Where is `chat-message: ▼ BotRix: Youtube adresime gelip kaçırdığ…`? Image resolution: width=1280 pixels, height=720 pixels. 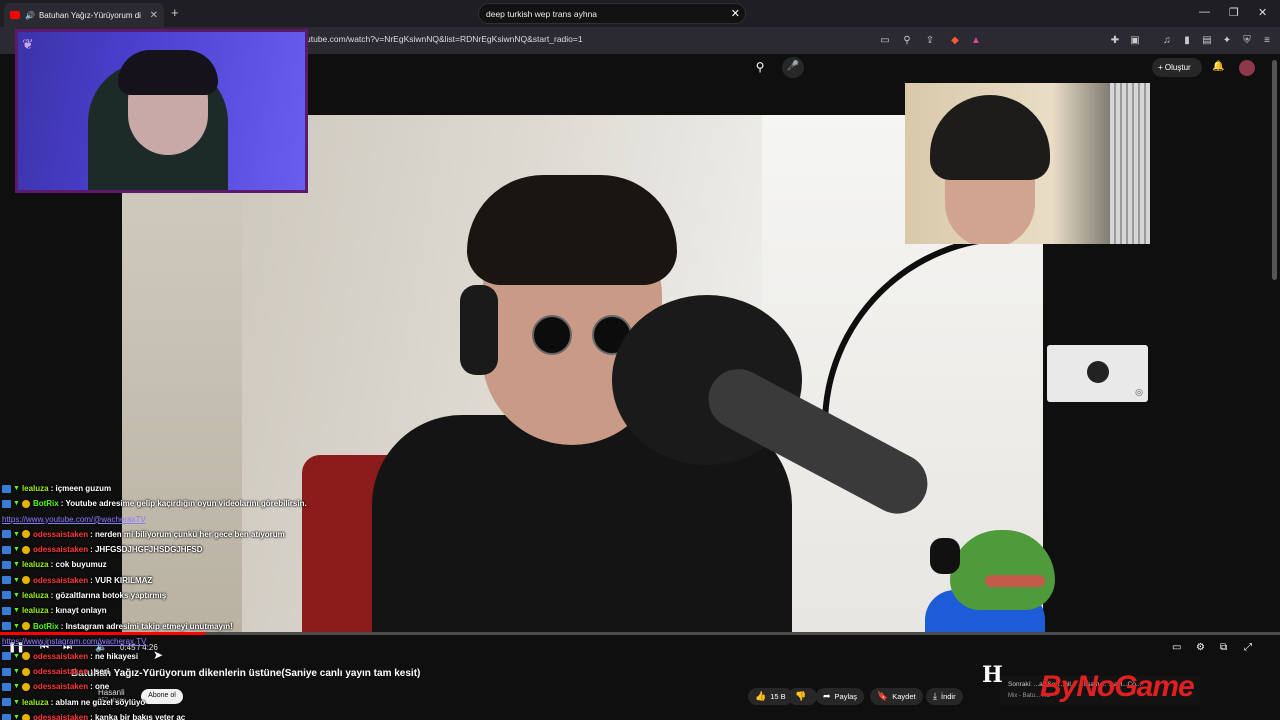 chat-message: ▼ BotRix: Youtube adresime gelip kaçırdığ… is located at coordinates (155, 503).